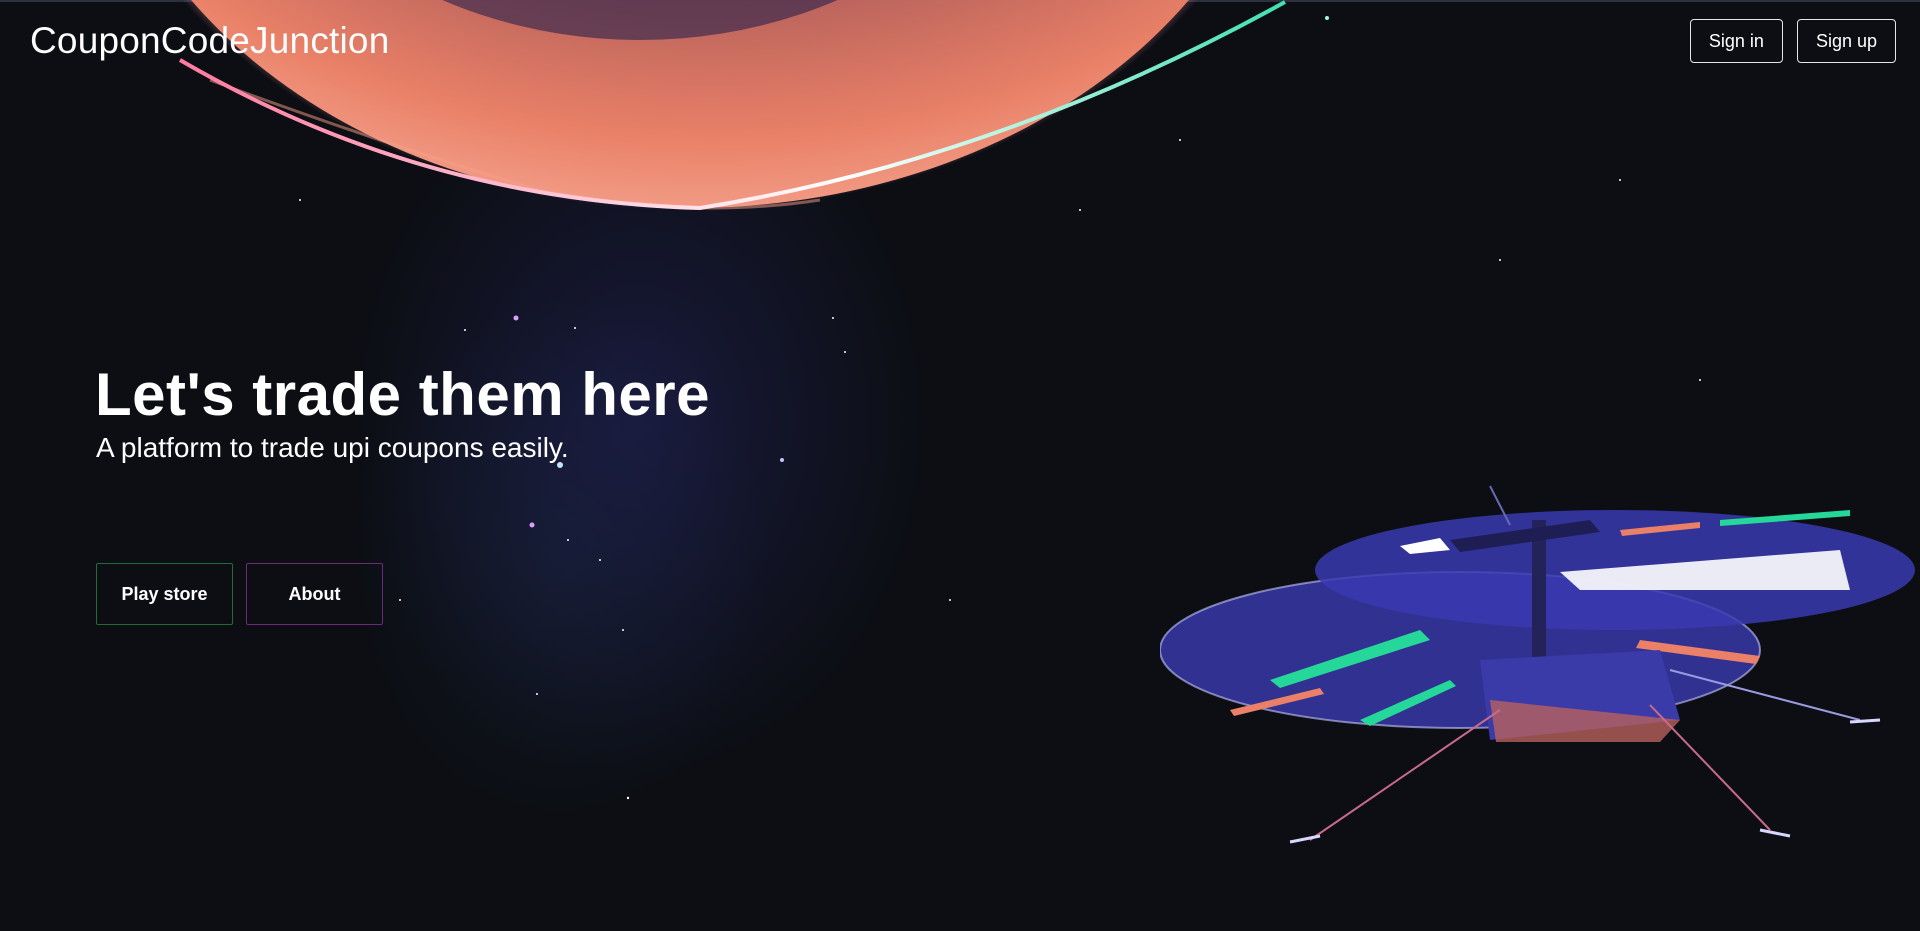  Describe the element at coordinates (332, 447) in the screenshot. I see `hero-subtitle: A platform to trade upi coupons easily.` at that location.